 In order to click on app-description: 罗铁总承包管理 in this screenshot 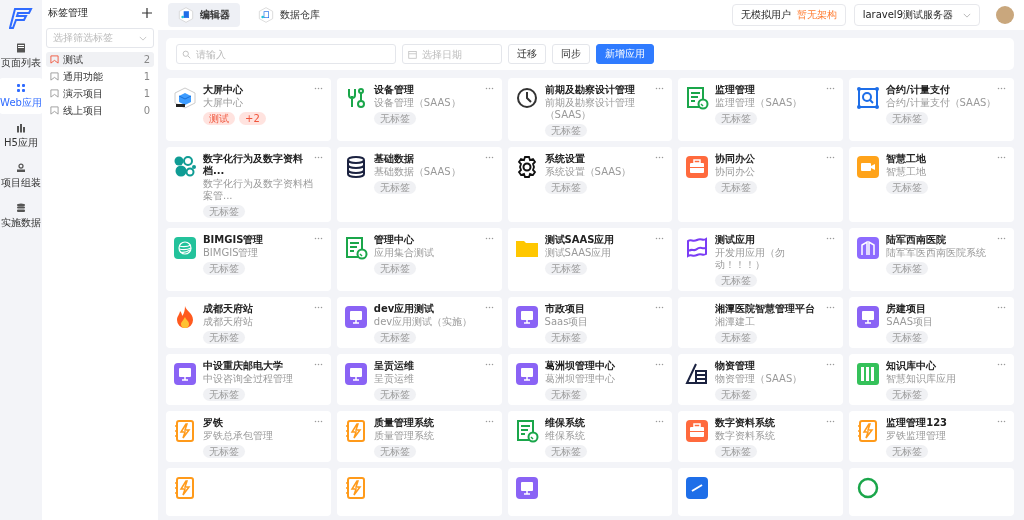, I will do `click(238, 436)`.